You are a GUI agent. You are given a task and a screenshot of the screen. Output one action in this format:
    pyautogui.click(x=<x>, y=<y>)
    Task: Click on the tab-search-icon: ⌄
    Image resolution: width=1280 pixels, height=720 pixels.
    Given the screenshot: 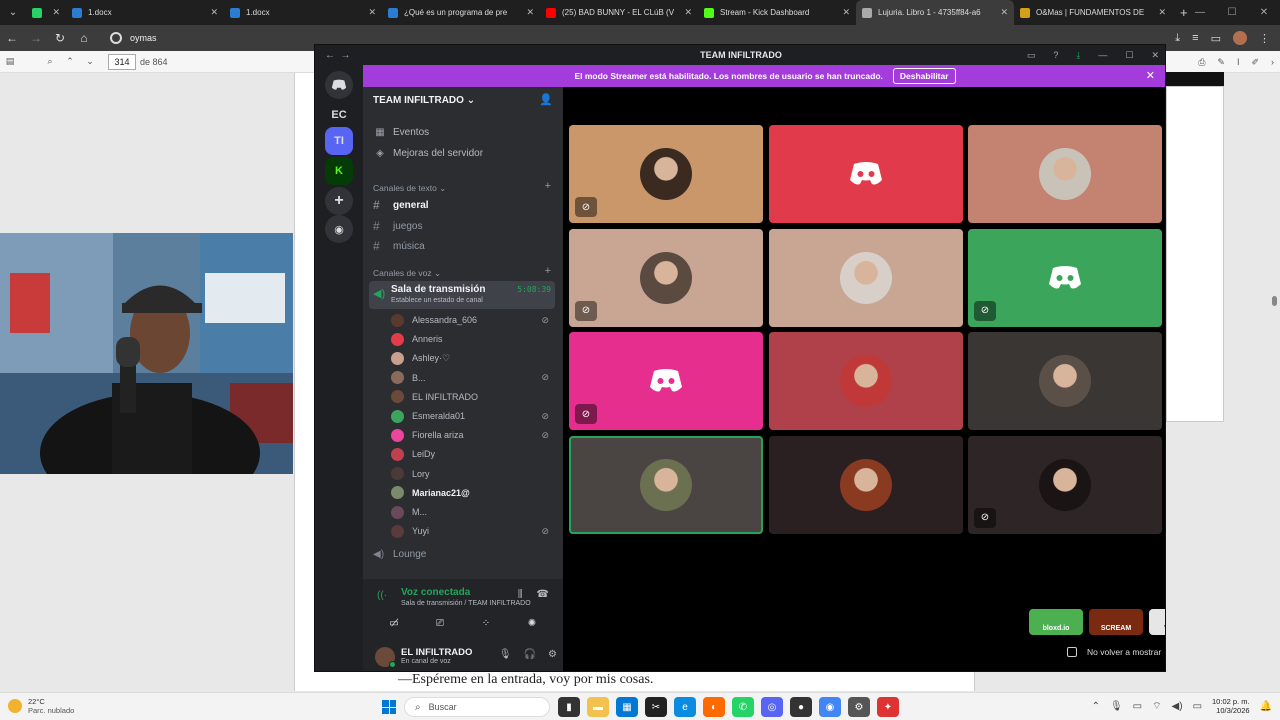 What is the action you would take?
    pyautogui.click(x=13, y=12)
    